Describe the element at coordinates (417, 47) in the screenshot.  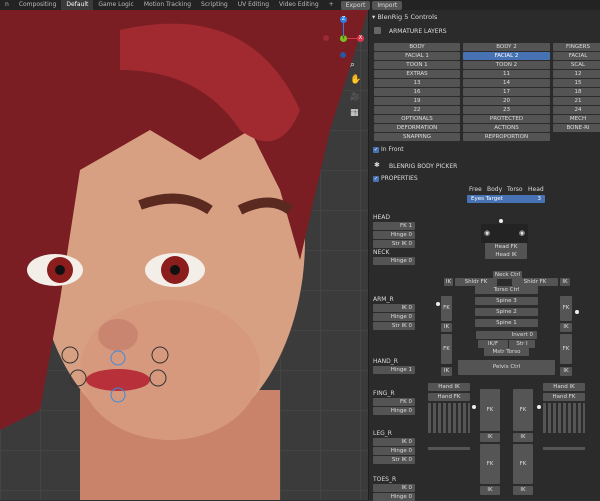
I see `layer-button: BODY` at that location.